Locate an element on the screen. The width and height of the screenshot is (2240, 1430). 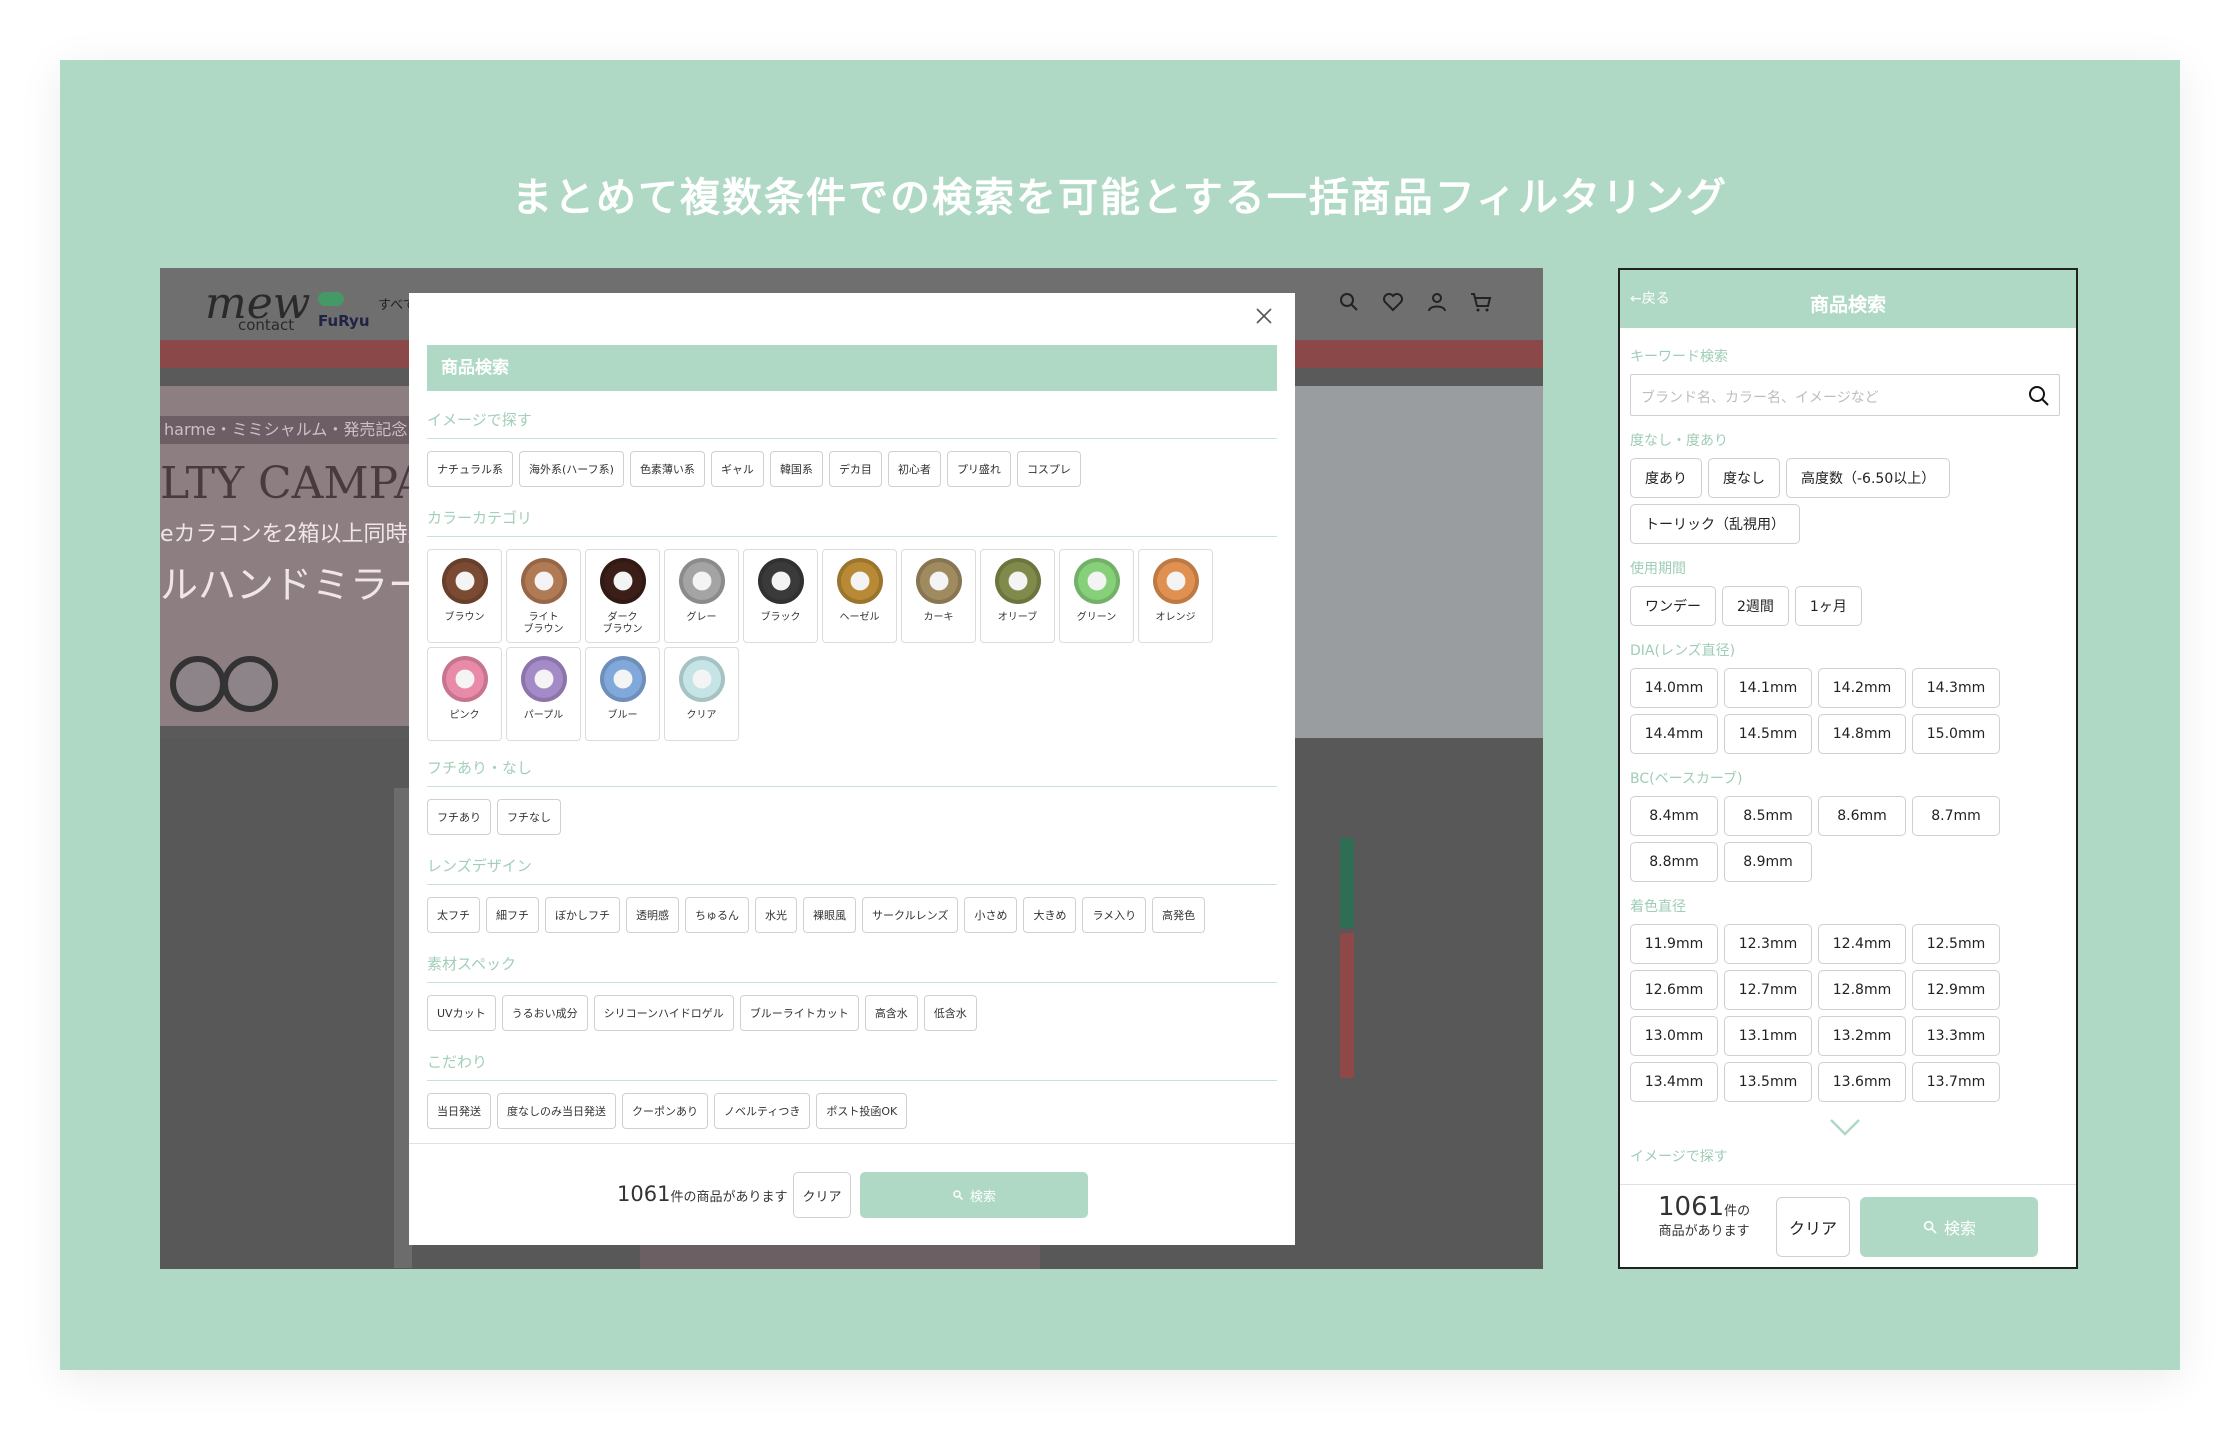
mobile-filter-chip: 8.4mm is located at coordinates (1674, 816).